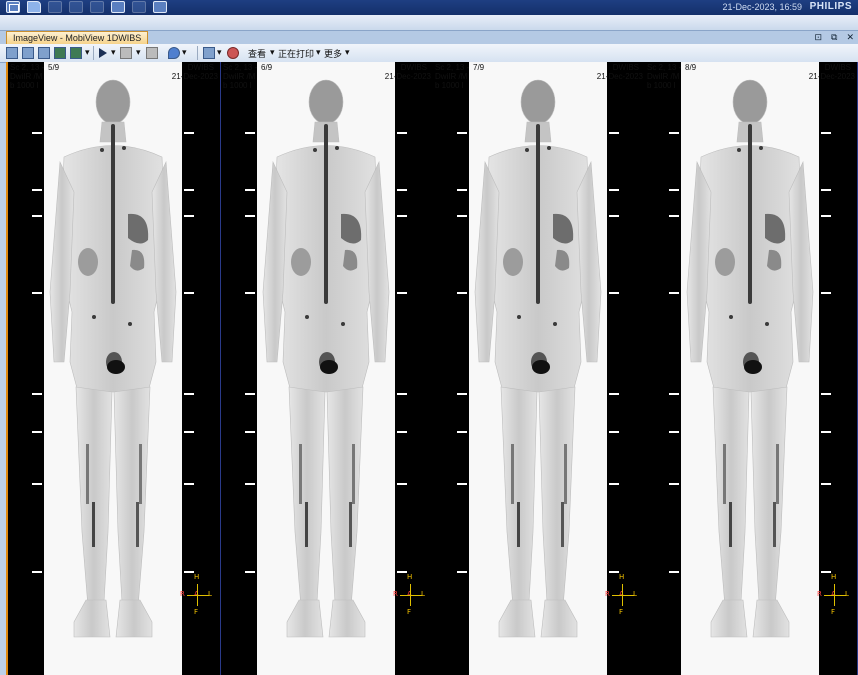 Image resolution: width=858 pixels, height=675 pixels. I want to click on upper-toolbar, so click(429, 23).